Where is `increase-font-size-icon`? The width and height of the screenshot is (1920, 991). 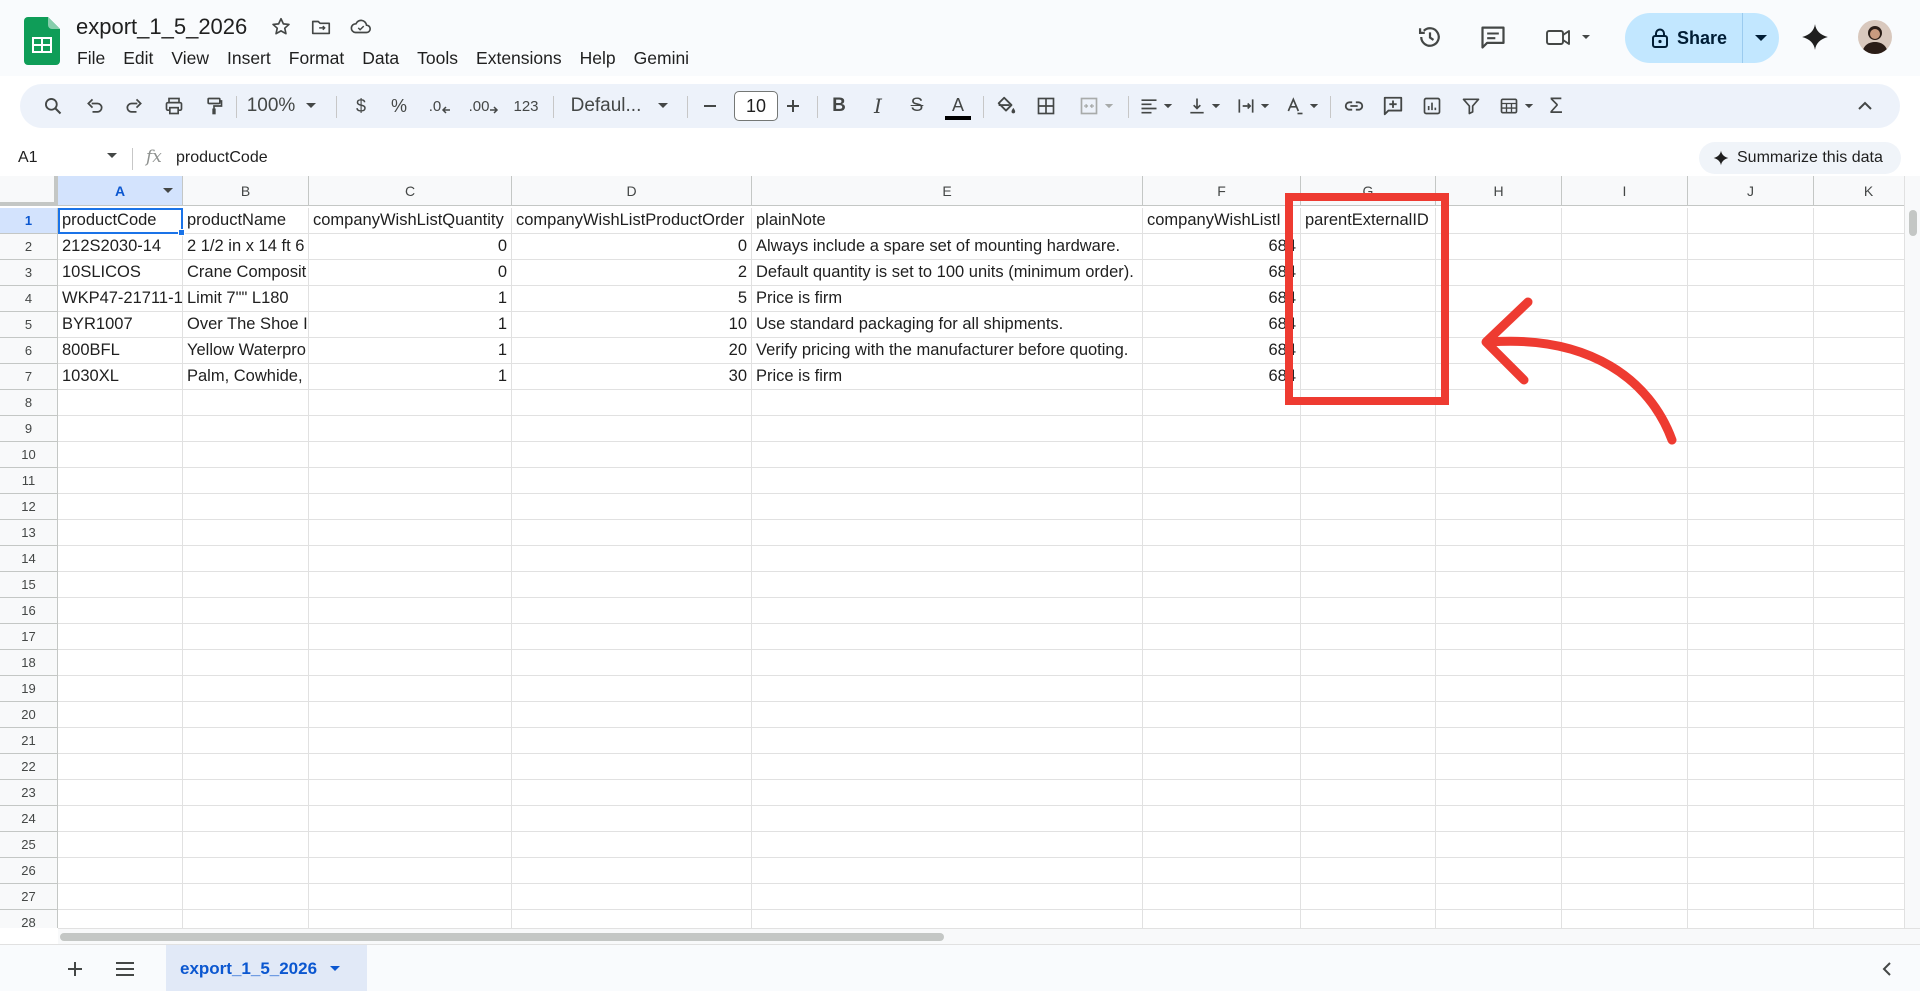
increase-font-size-icon is located at coordinates (793, 106).